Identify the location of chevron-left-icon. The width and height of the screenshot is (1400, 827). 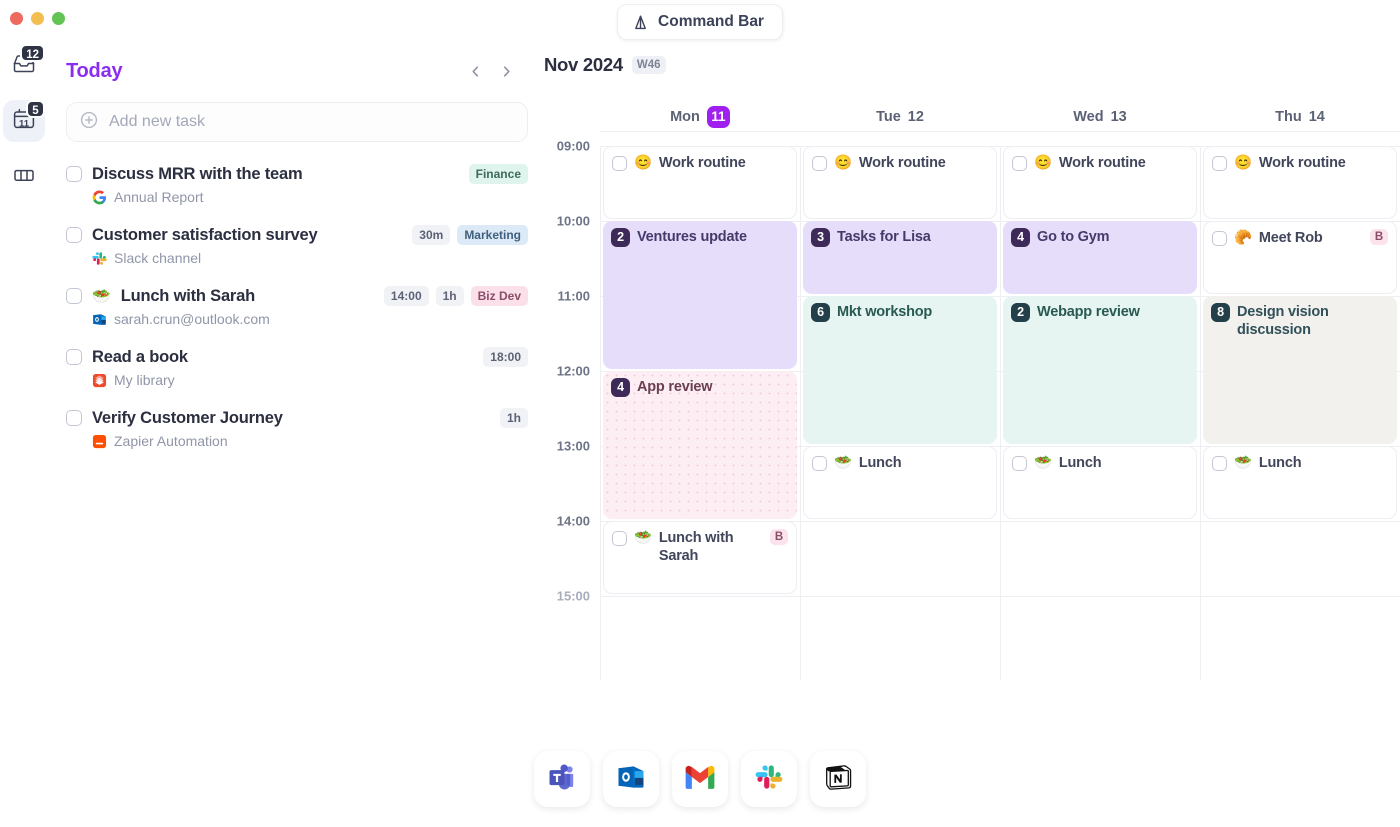
(475, 71).